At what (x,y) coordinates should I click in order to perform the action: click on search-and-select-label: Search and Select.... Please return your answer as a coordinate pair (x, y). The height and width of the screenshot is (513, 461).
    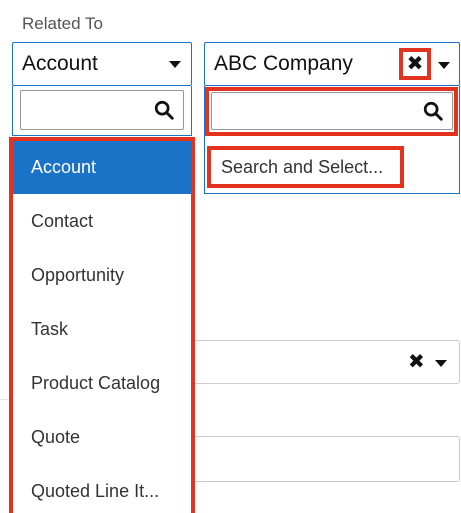
    Looking at the image, I should click on (302, 166).